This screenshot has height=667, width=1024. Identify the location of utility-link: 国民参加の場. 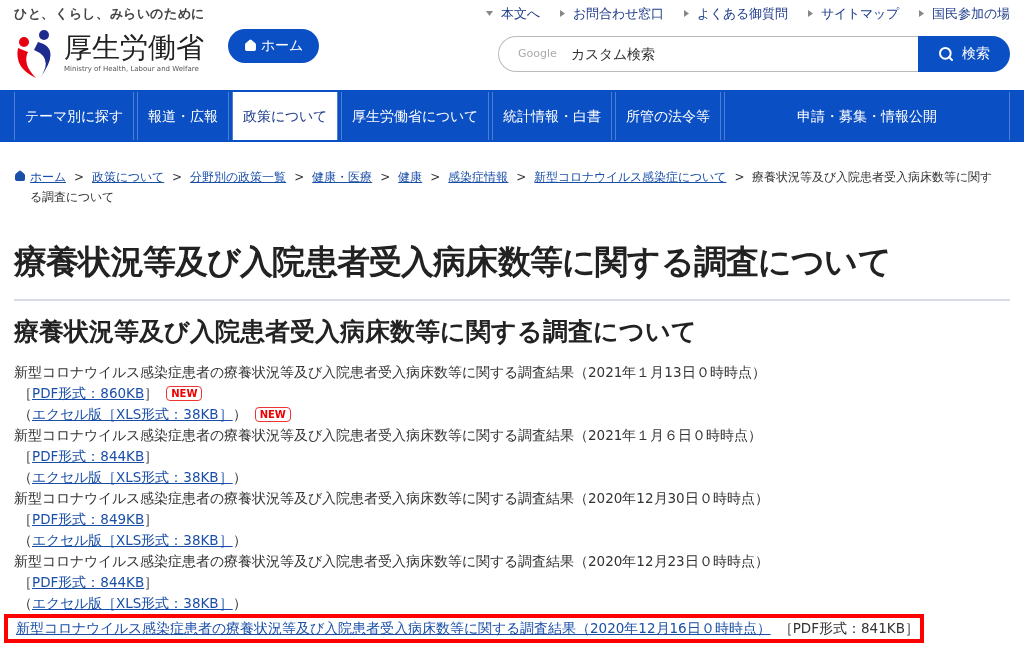
(971, 14).